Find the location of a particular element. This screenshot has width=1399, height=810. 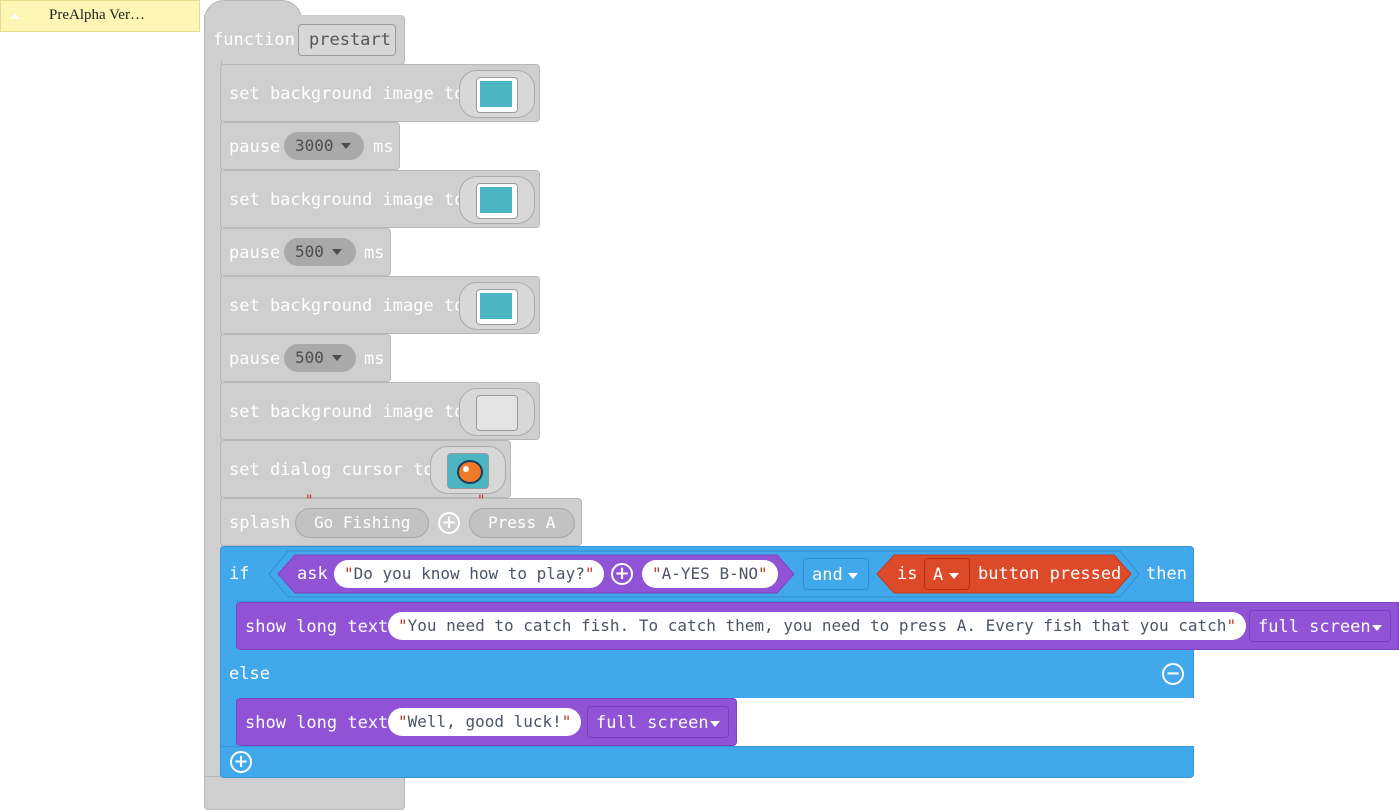

is-label: is is located at coordinates (907, 574).